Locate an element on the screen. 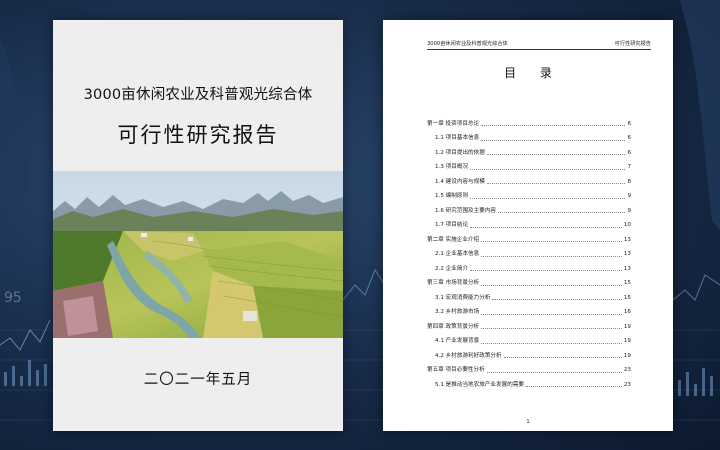 The image size is (720, 450). toc-entry-label: 1.7 项目结论 is located at coordinates (452, 225).